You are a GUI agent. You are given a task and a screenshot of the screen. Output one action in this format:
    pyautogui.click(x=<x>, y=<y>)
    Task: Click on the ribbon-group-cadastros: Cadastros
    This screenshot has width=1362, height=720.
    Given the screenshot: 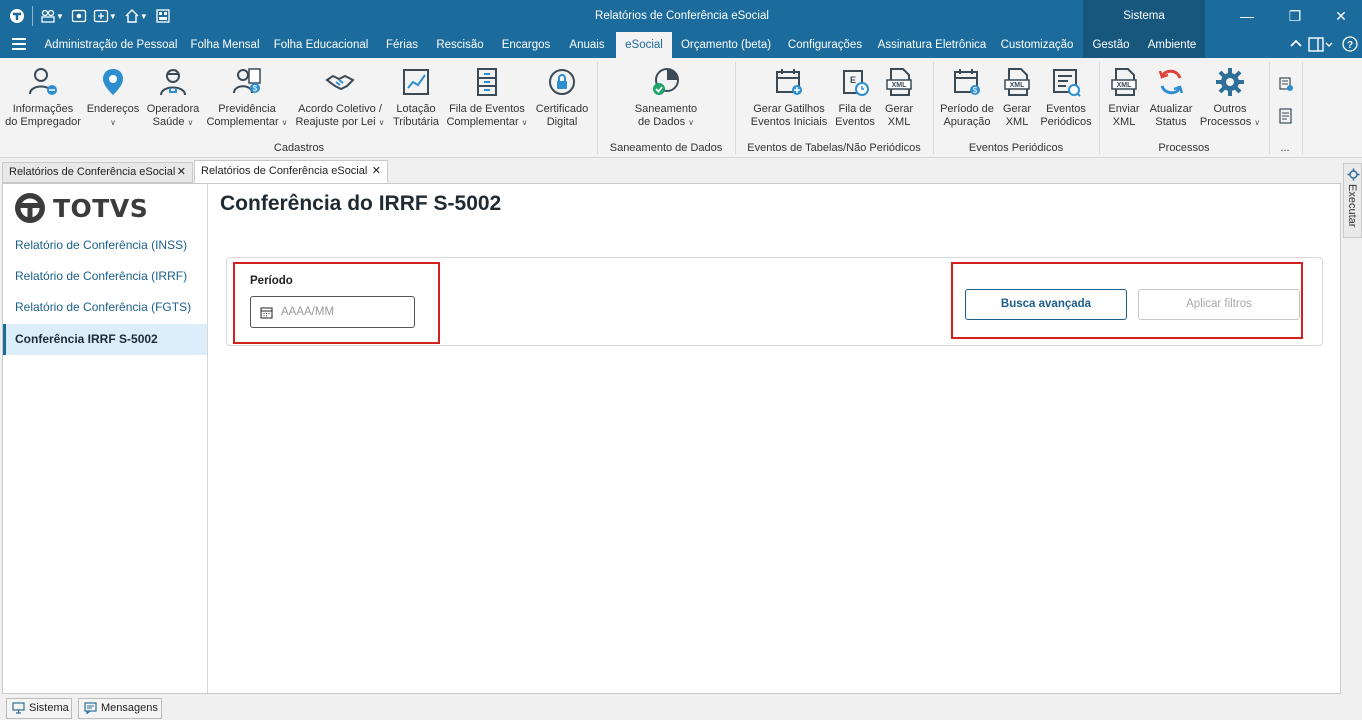 What is the action you would take?
    pyautogui.click(x=299, y=148)
    